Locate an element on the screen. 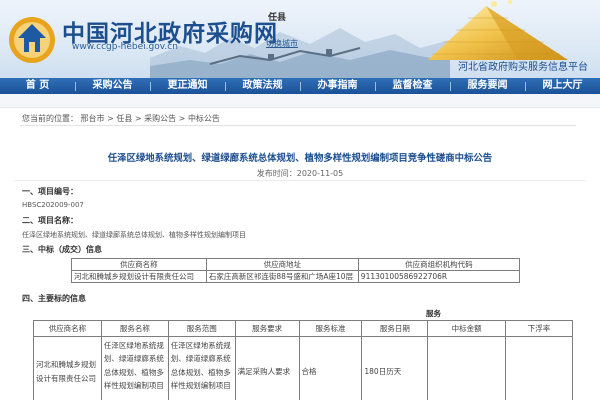  breadcrumb-divider is located at coordinates (298, 125).